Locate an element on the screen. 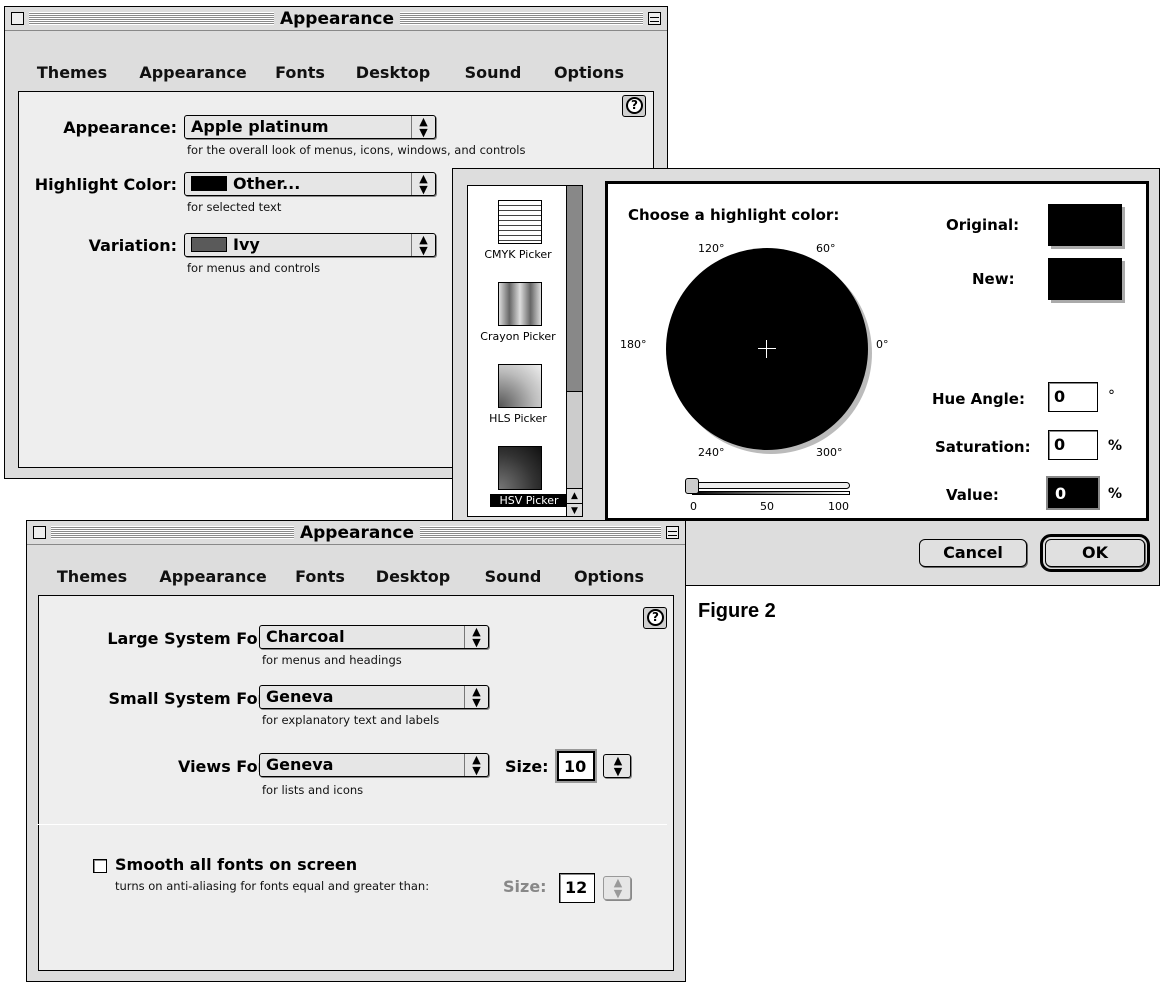  appearance-popup: Apple platinum ▲ ▼ is located at coordinates (310, 127).